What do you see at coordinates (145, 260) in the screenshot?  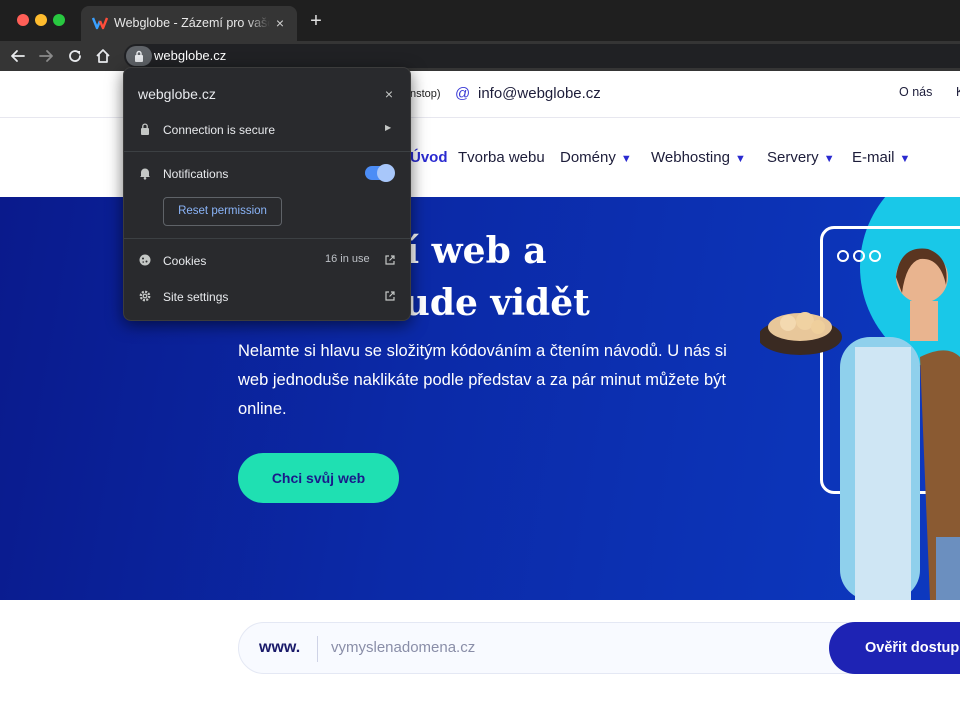 I see `cookie-icon` at bounding box center [145, 260].